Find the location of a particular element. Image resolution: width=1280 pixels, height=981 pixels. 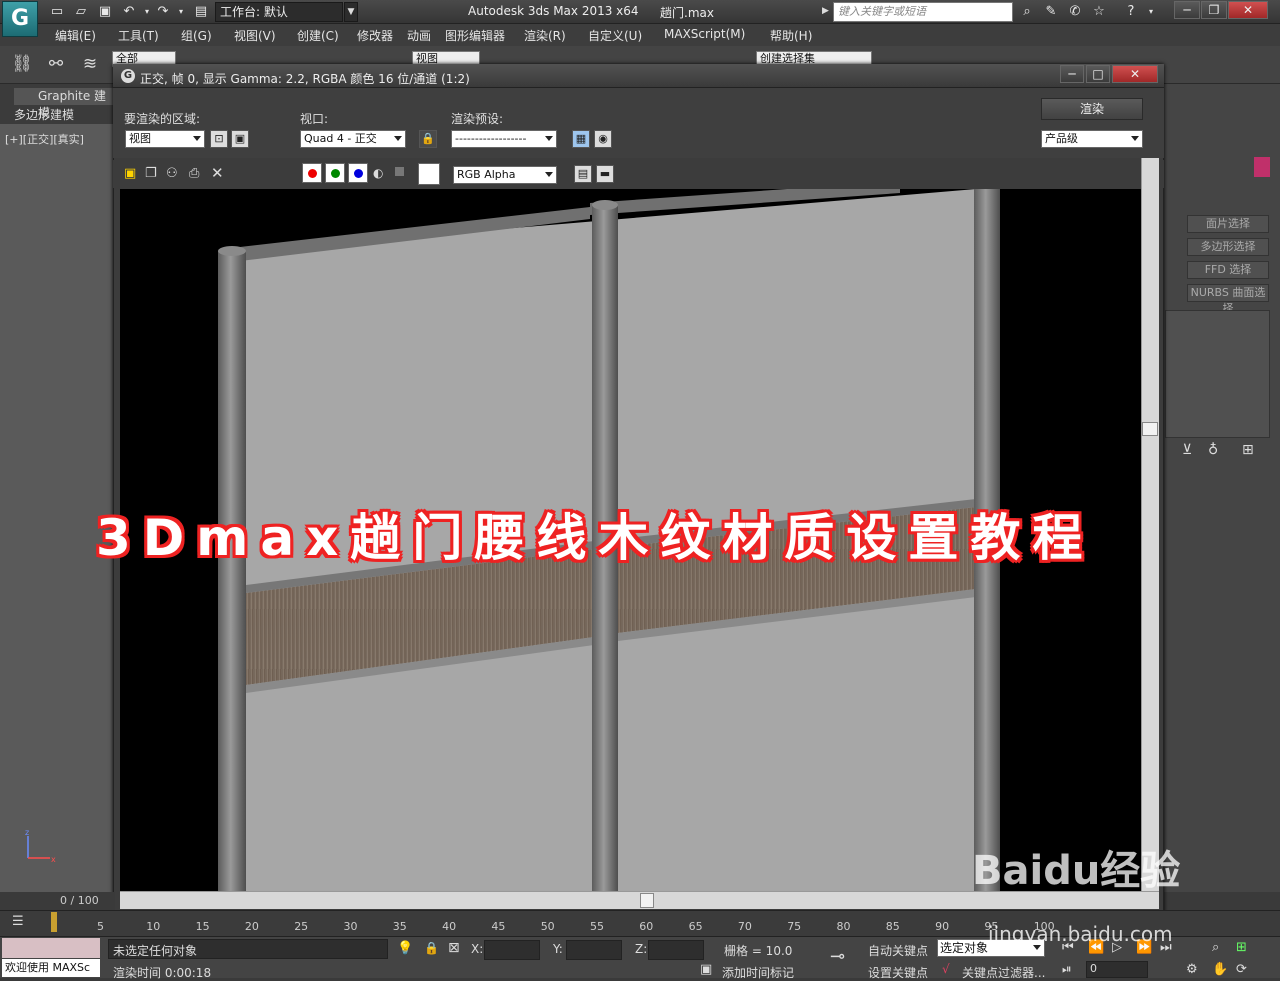

zoom-extents-all-icon: ⊞ is located at coordinates (1241, 947).